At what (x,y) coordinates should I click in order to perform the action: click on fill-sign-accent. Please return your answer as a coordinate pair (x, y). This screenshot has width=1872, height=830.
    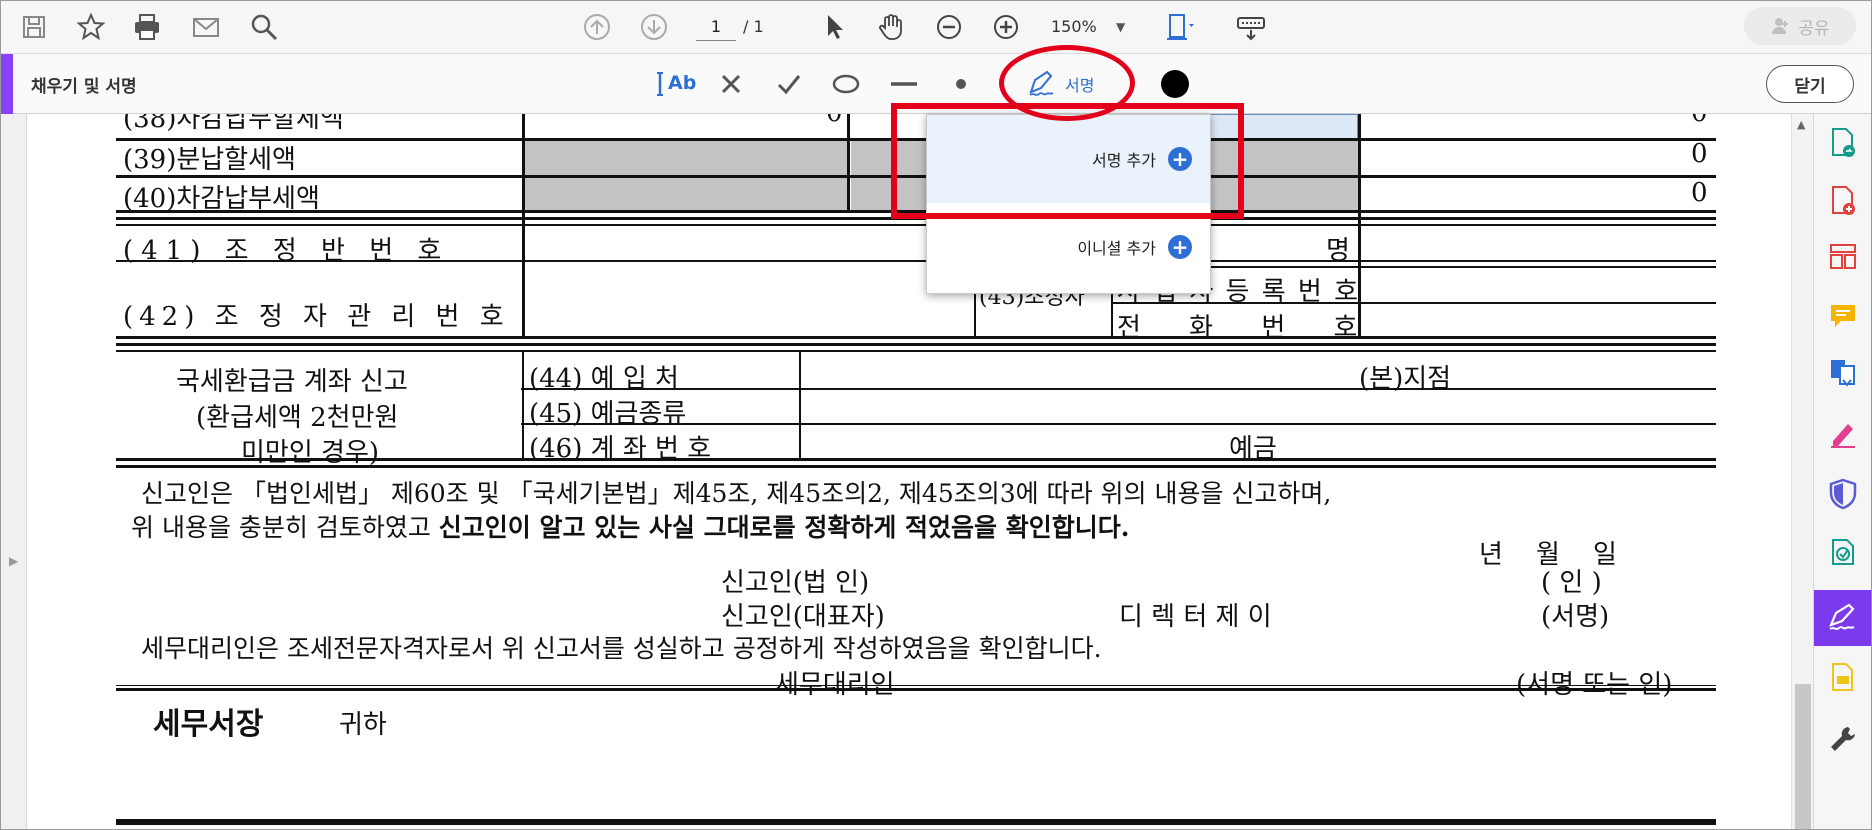
    Looking at the image, I should click on (7, 84).